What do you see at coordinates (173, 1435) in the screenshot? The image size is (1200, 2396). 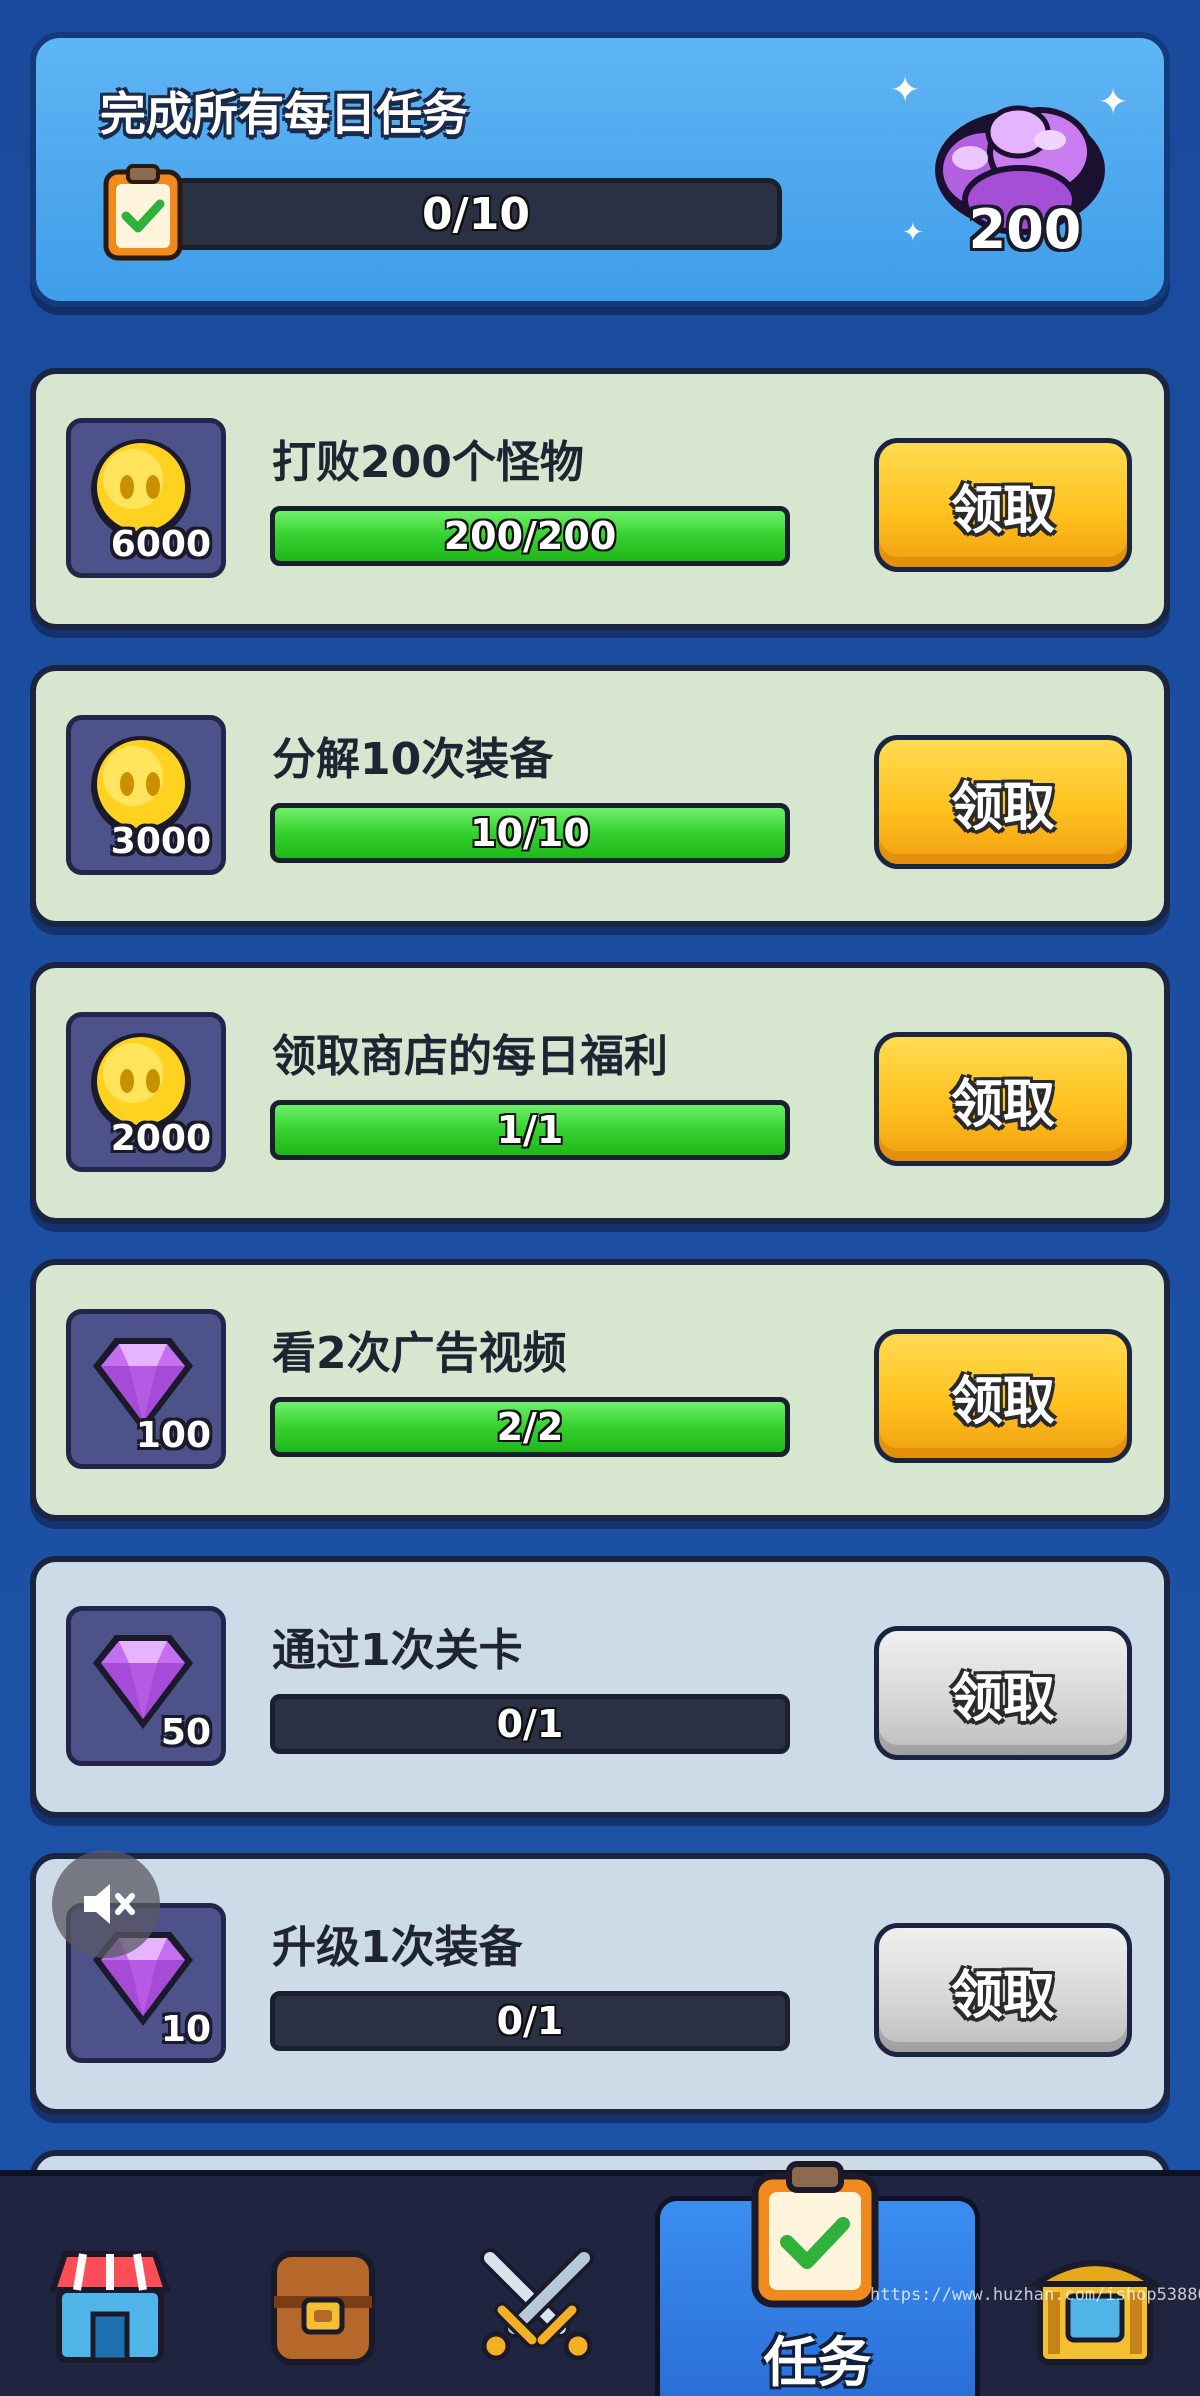 I see `task-reward-amount: 100` at bounding box center [173, 1435].